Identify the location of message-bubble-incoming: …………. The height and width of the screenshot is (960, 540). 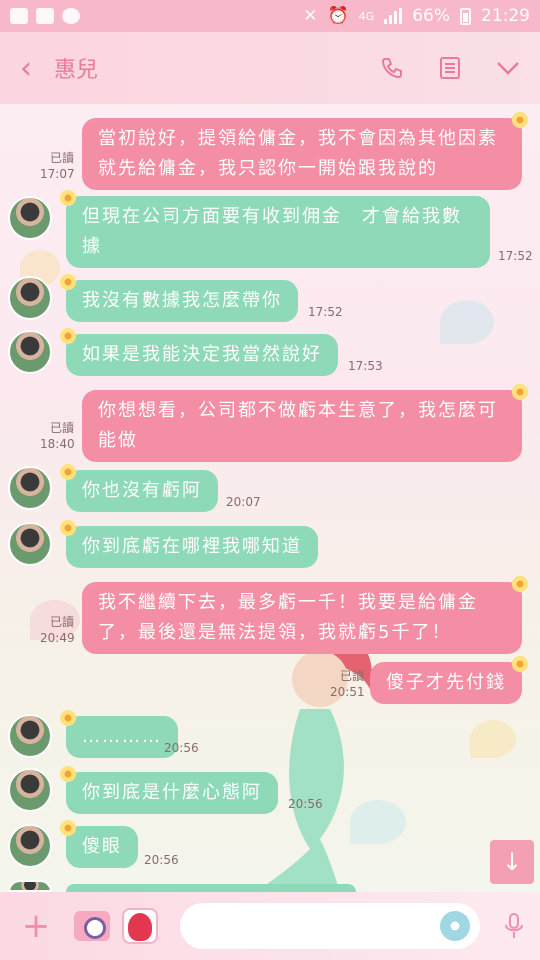
(119, 734).